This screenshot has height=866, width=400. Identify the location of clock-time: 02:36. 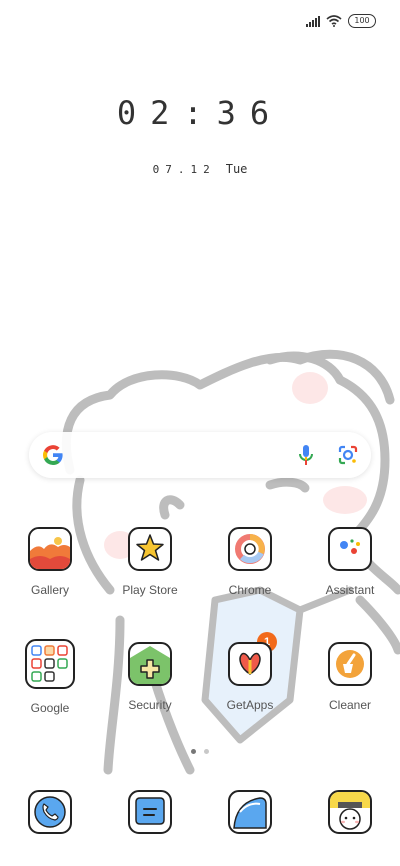
(200, 113).